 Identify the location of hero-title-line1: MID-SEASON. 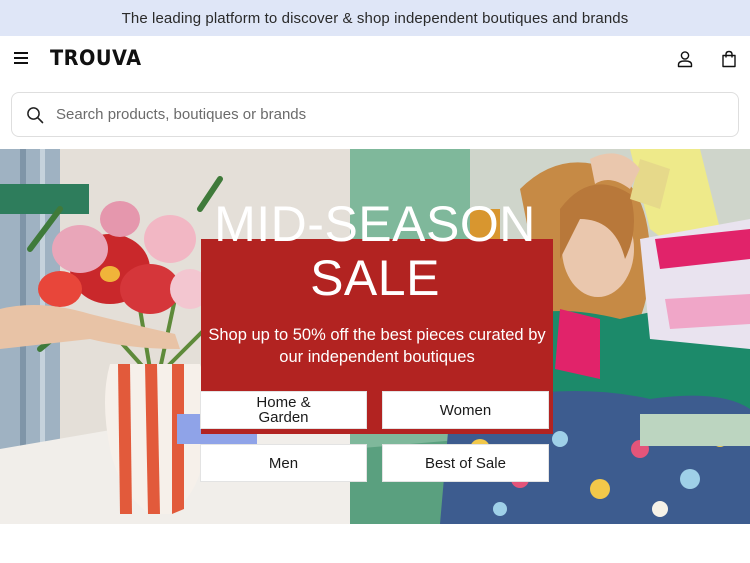
(375, 224).